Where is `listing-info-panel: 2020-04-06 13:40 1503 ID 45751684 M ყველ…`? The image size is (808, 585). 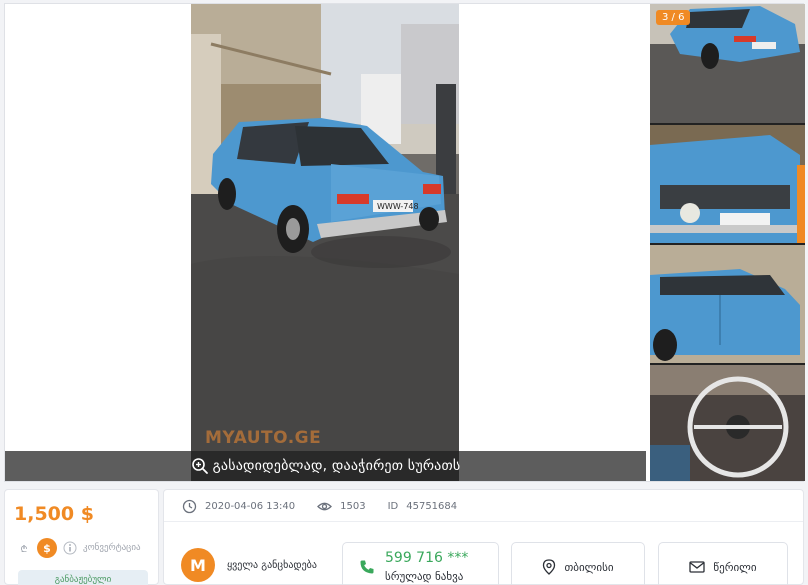 listing-info-panel: 2020-04-06 13:40 1503 ID 45751684 M ყველ… is located at coordinates (483, 537).